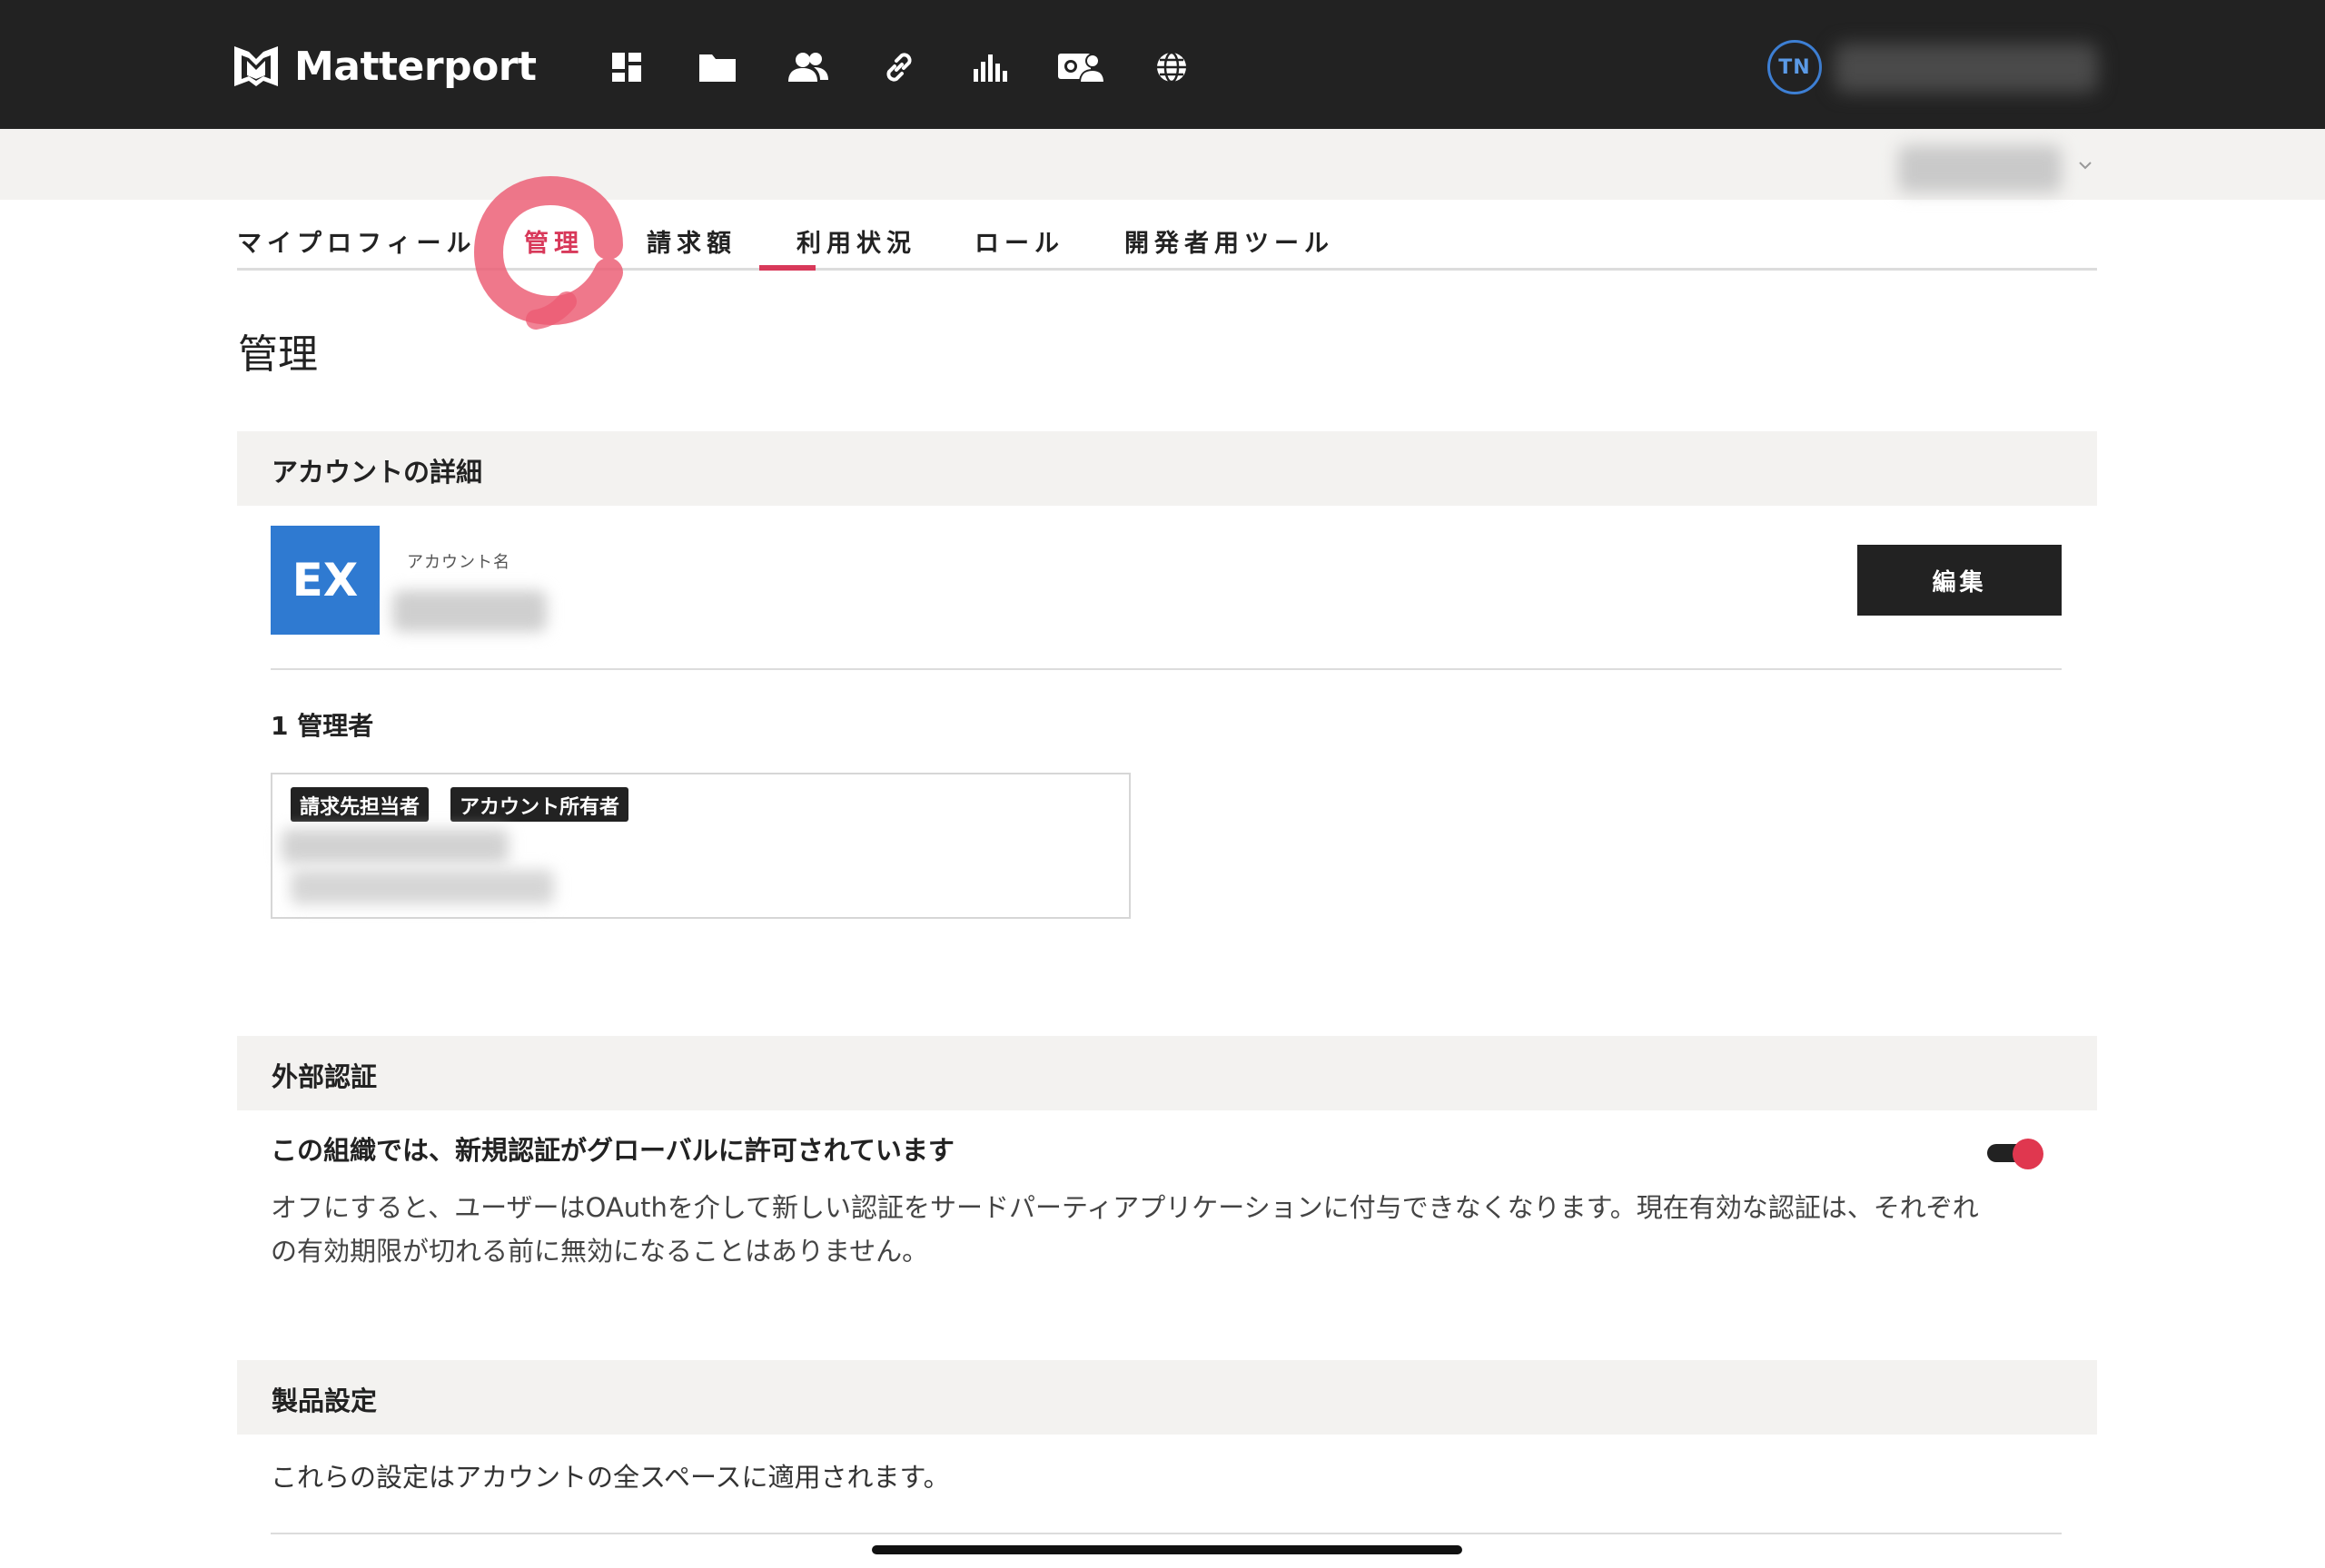 The width and height of the screenshot is (2325, 1568). Describe the element at coordinates (717, 67) in the screenshot. I see `folder-icon` at that location.